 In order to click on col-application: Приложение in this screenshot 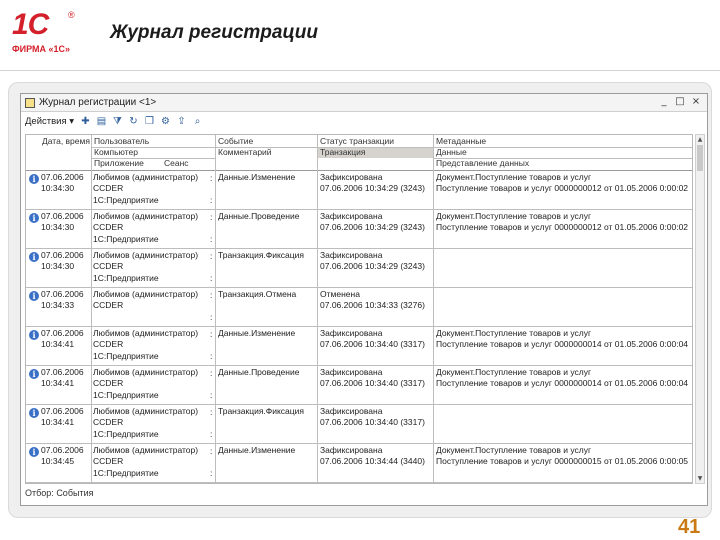, I will do `click(127, 163)`.